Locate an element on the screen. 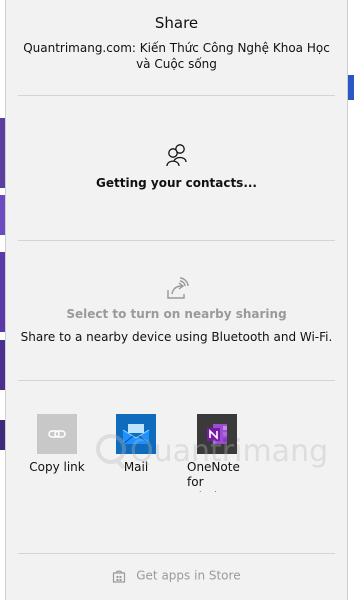 The height and width of the screenshot is (600, 354). link-icon is located at coordinates (57, 434).